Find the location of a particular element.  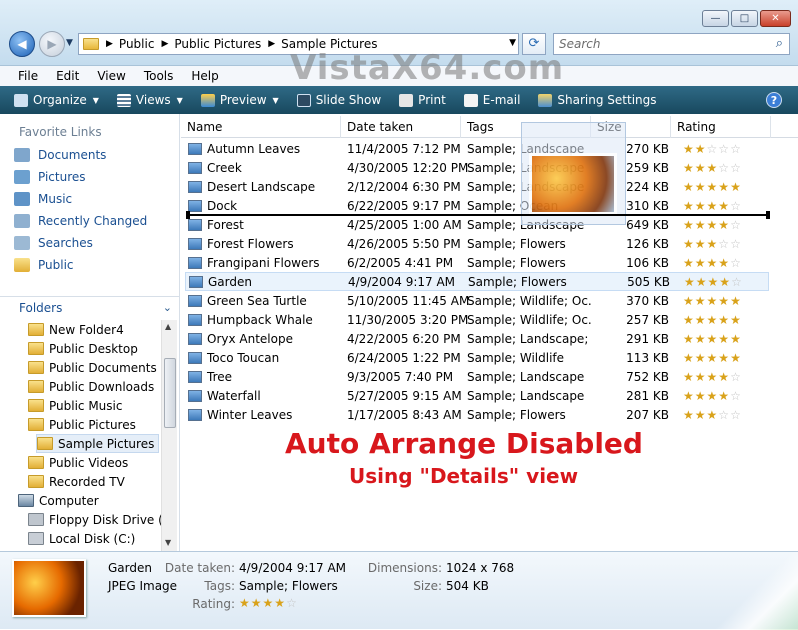

file-name-cell: Dock is located at coordinates (264, 206).